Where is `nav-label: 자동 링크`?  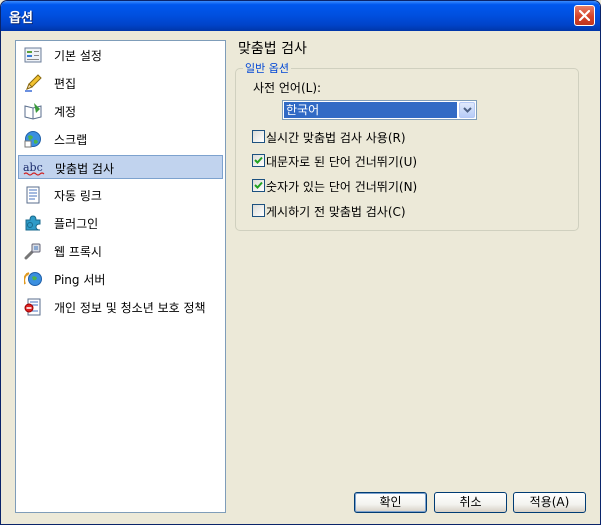
nav-label: 자동 링크 is located at coordinates (78, 196).